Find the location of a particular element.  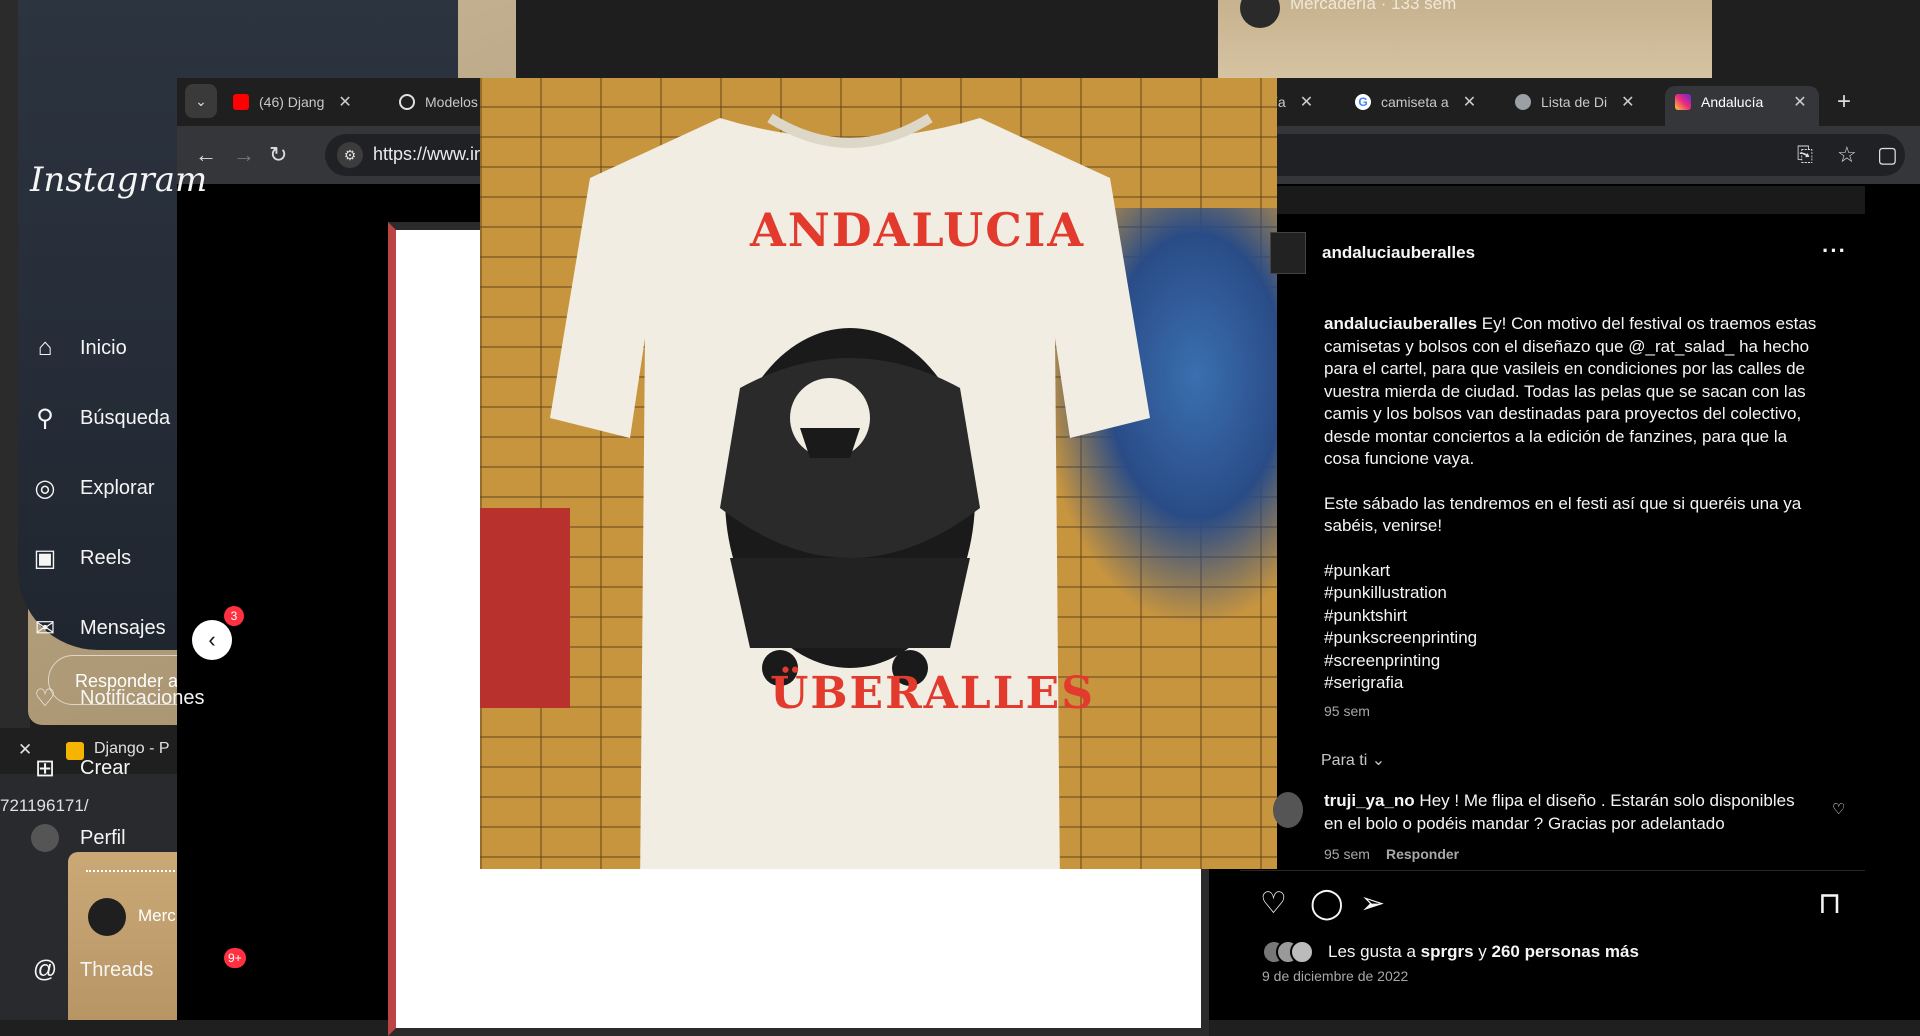

heart-icon: ♡ is located at coordinates (45, 698).